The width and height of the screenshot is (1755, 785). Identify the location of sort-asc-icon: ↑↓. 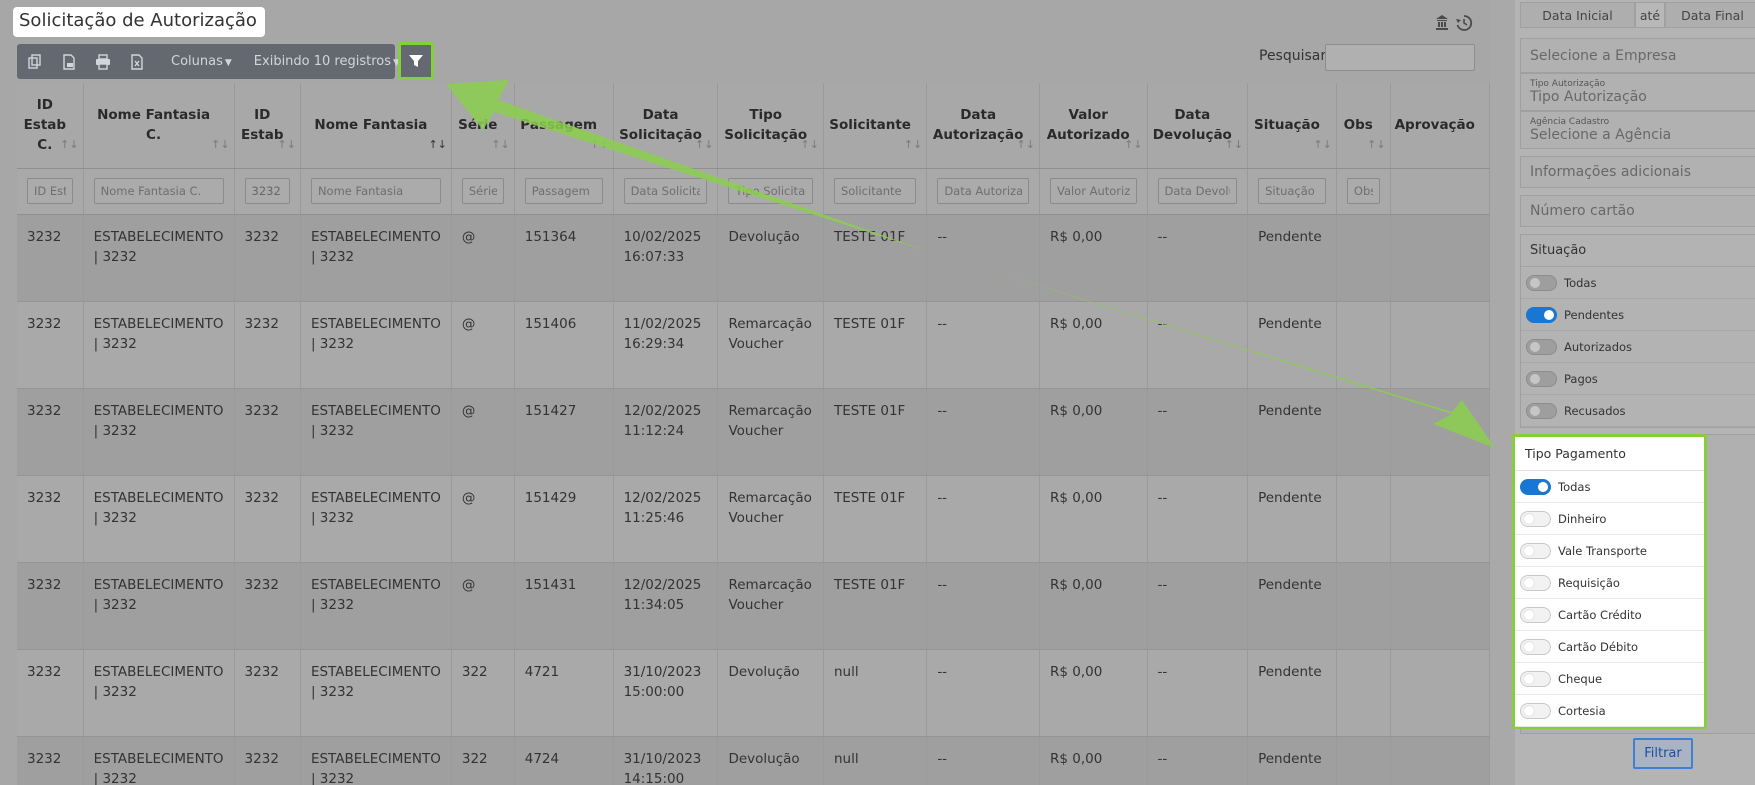
(437, 145).